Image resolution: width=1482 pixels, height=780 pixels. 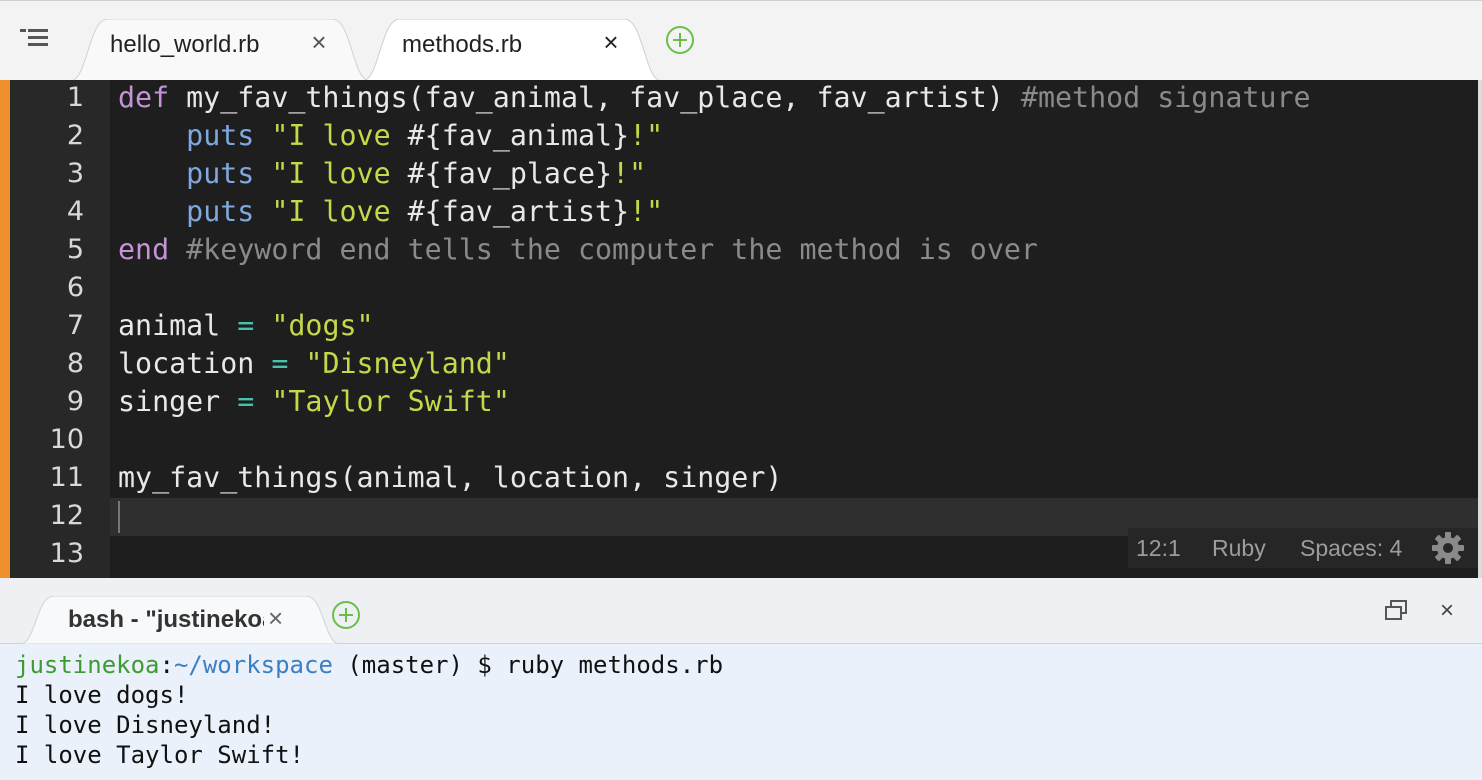 I want to click on restore-icon, so click(x=1396, y=611).